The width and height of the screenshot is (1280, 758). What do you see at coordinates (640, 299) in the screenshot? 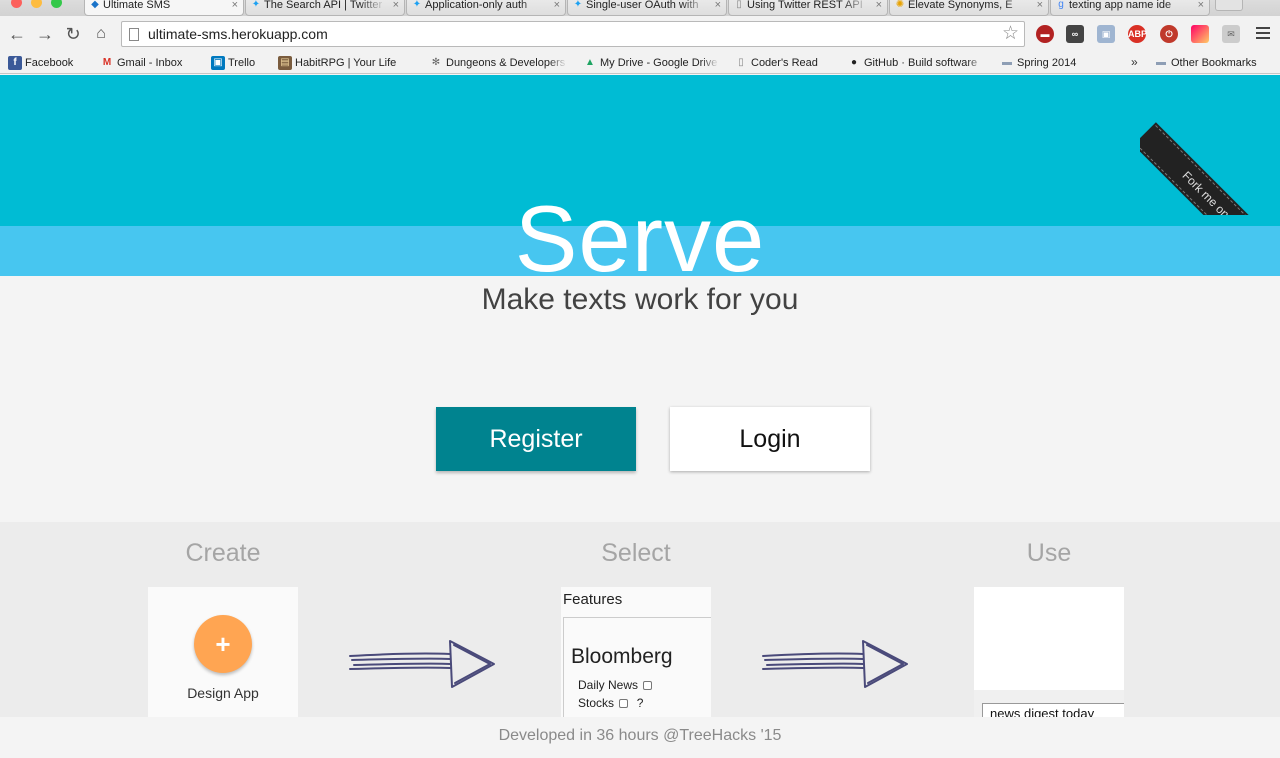
I see `tagline: Make texts work for you` at bounding box center [640, 299].